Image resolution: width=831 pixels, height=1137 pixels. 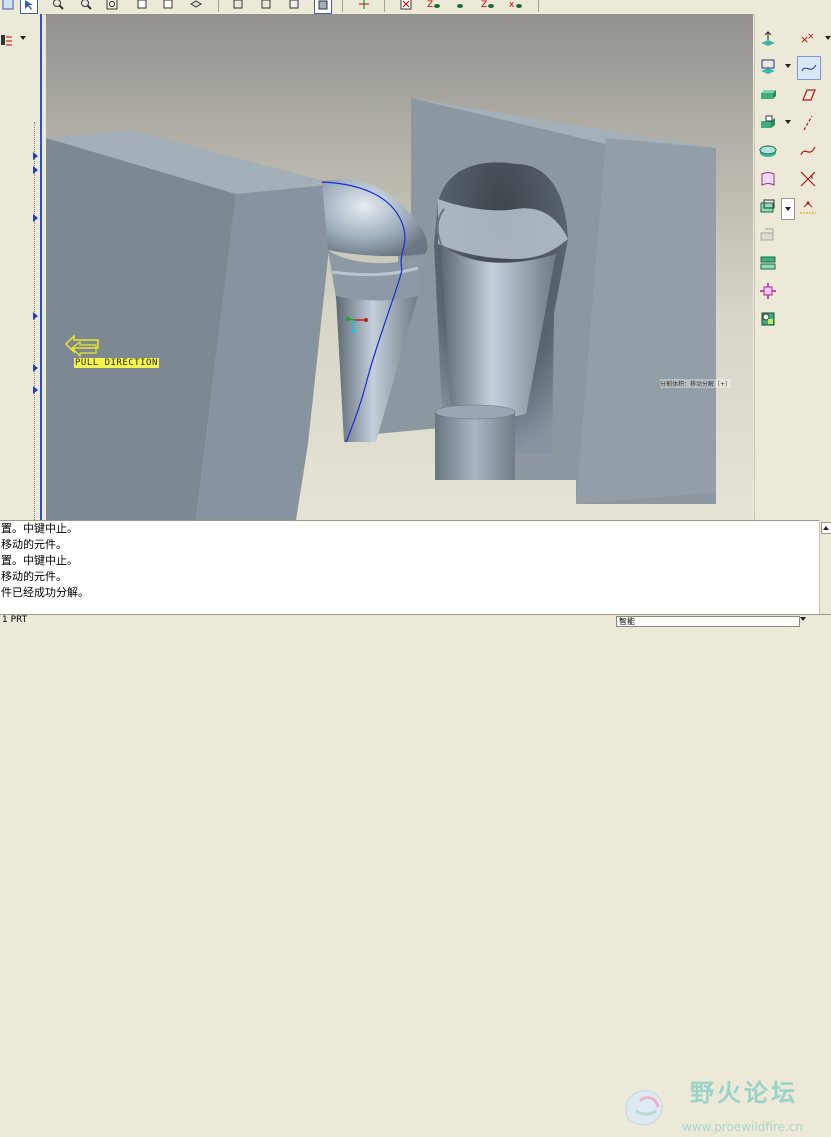 What do you see at coordinates (364, 6) in the screenshot?
I see `spin-center-icon` at bounding box center [364, 6].